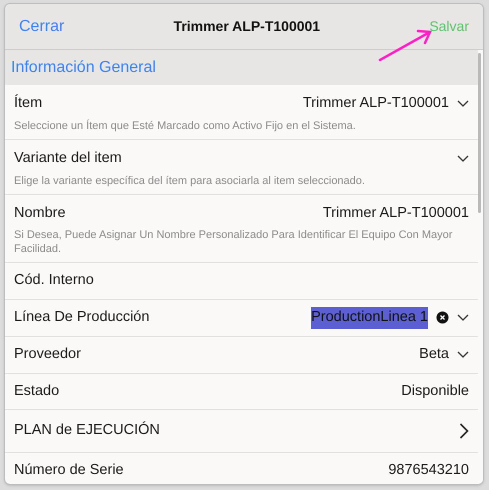  What do you see at coordinates (87, 430) in the screenshot?
I see `field-label: PLAN de EJECUCIÓN` at bounding box center [87, 430].